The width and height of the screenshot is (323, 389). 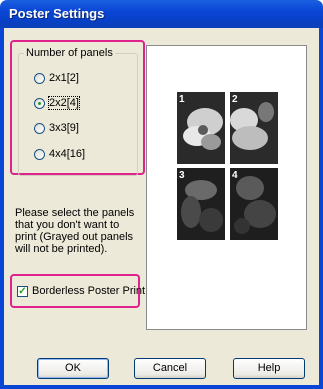 What do you see at coordinates (67, 154) in the screenshot?
I see `radio-label: 4x4[16]` at bounding box center [67, 154].